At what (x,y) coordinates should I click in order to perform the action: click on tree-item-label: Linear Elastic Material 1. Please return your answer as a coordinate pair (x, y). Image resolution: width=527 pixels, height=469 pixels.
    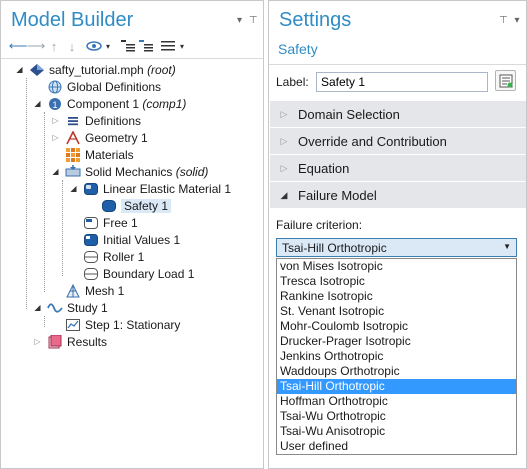
    Looking at the image, I should click on (167, 188).